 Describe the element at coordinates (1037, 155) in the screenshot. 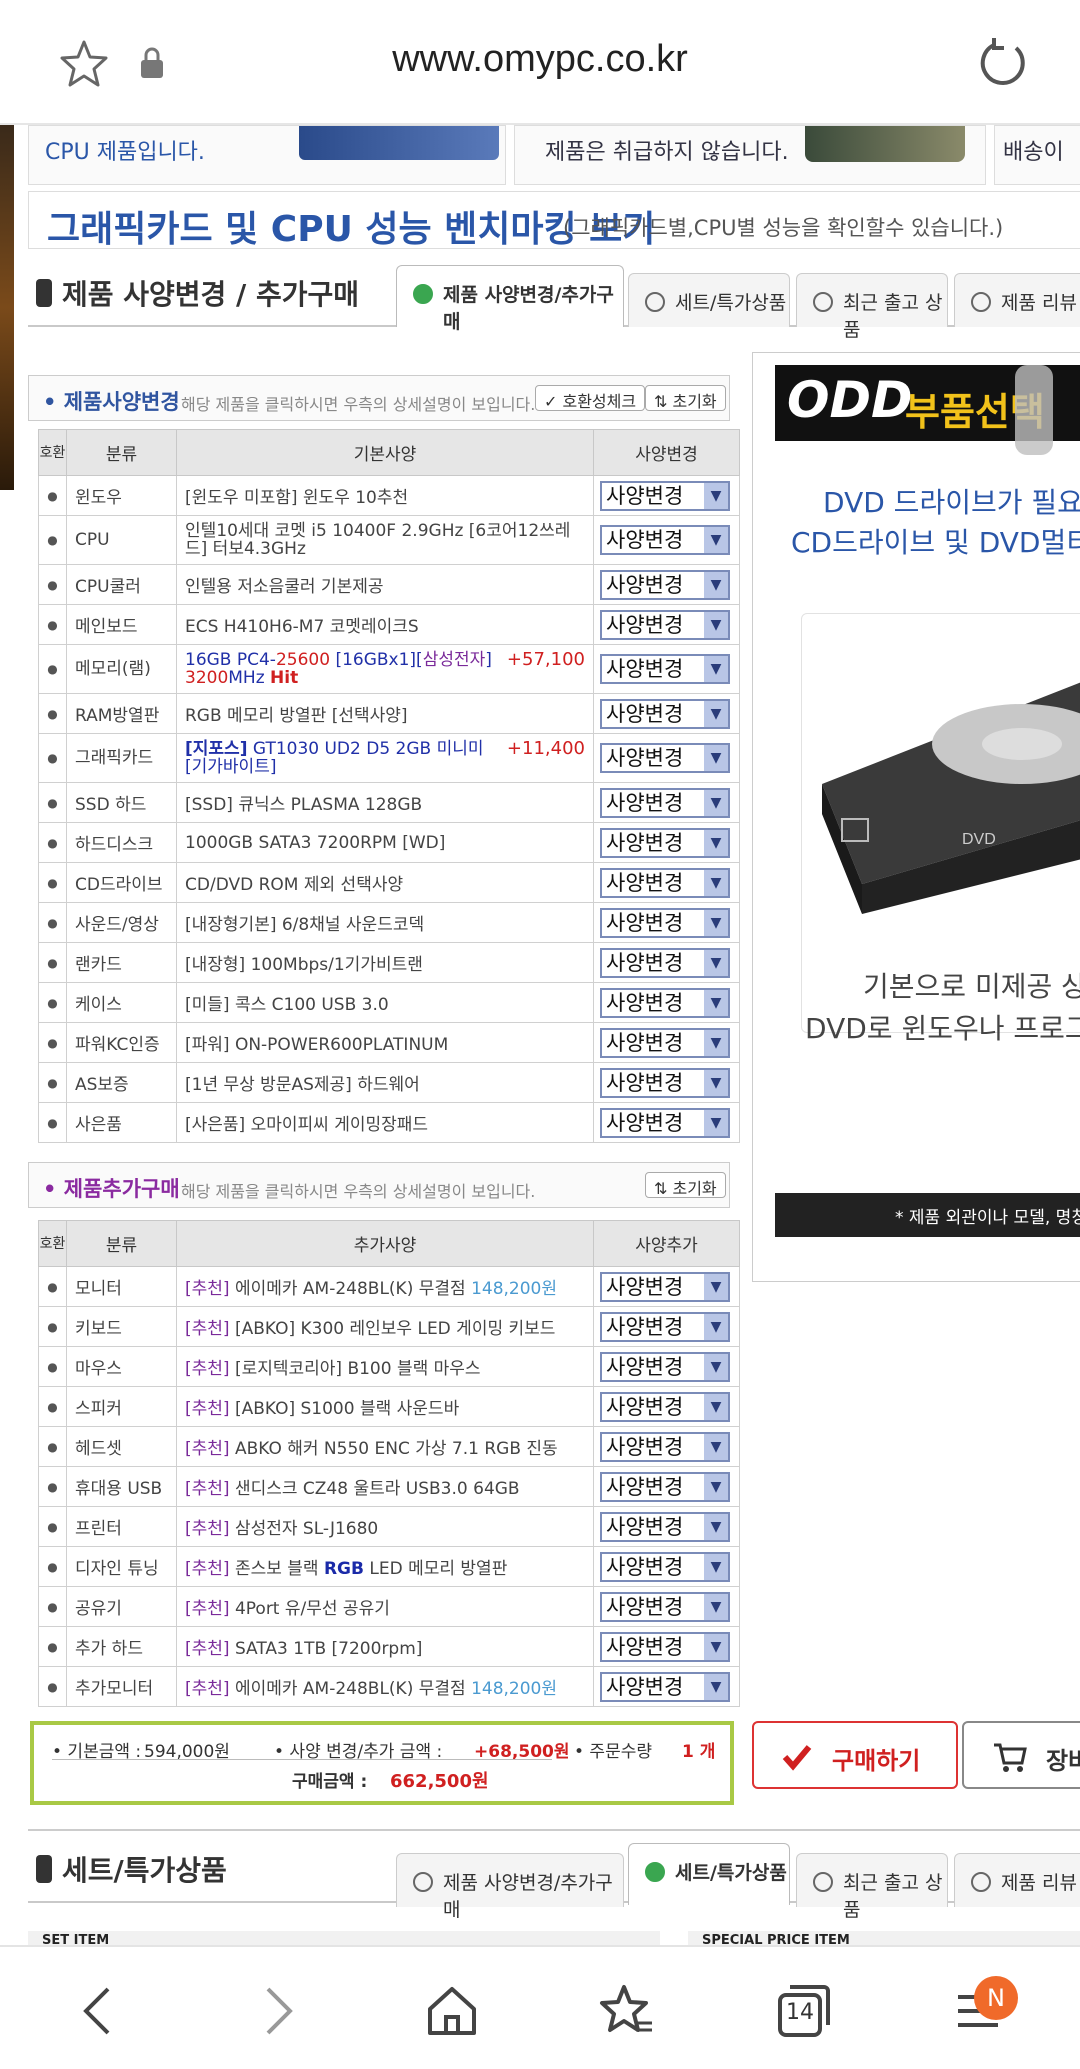

I see `promo-banner-delivery: 배송이` at that location.